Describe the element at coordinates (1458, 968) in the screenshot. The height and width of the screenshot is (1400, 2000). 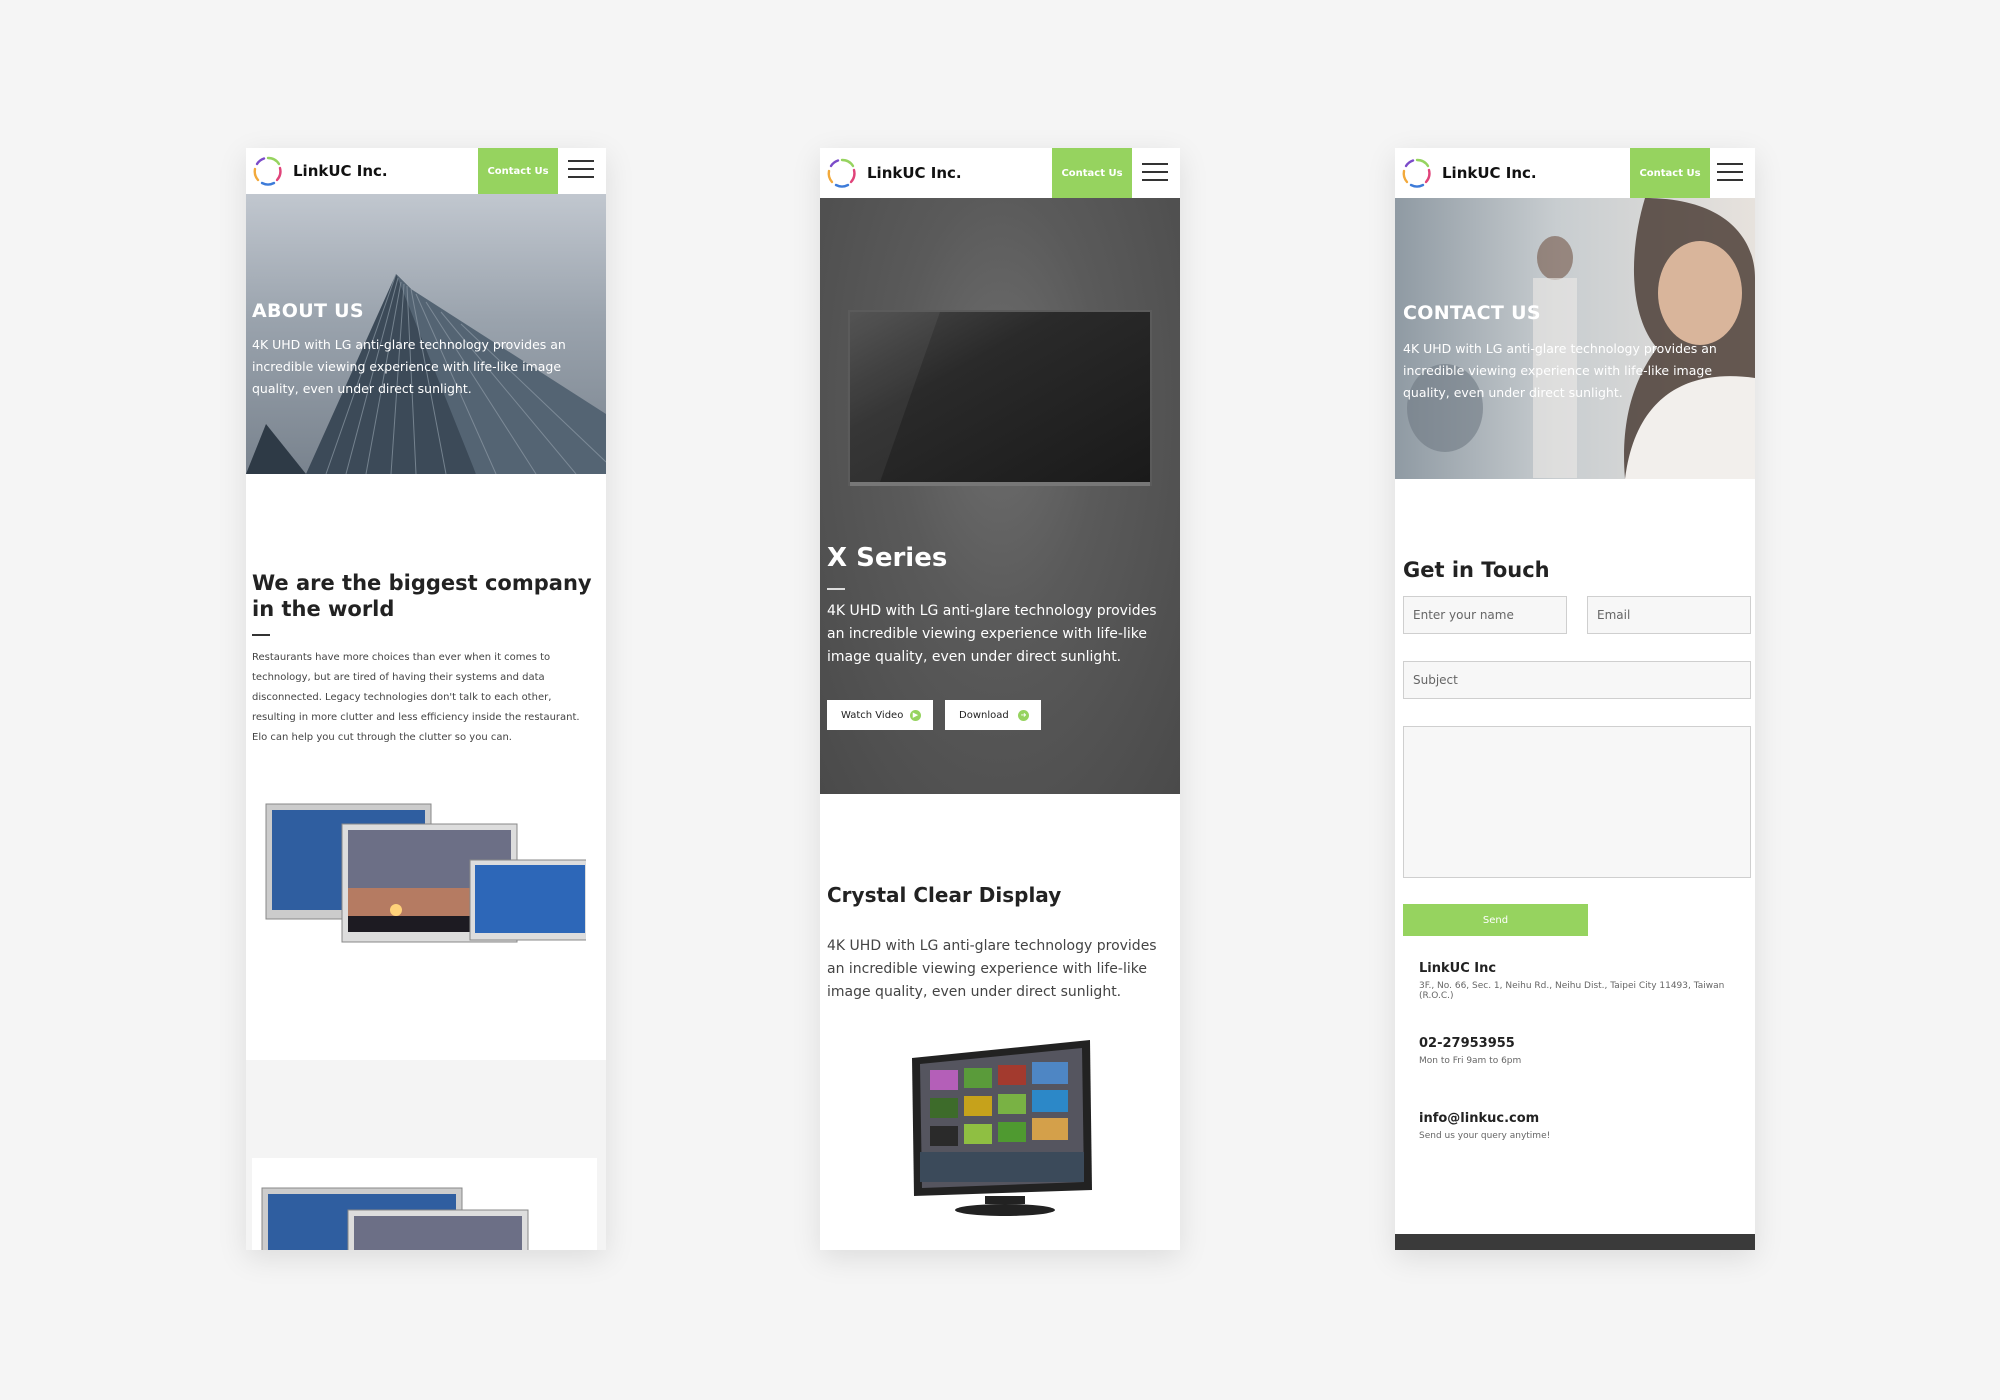
I see `company-name: LinkUC Inc` at that location.